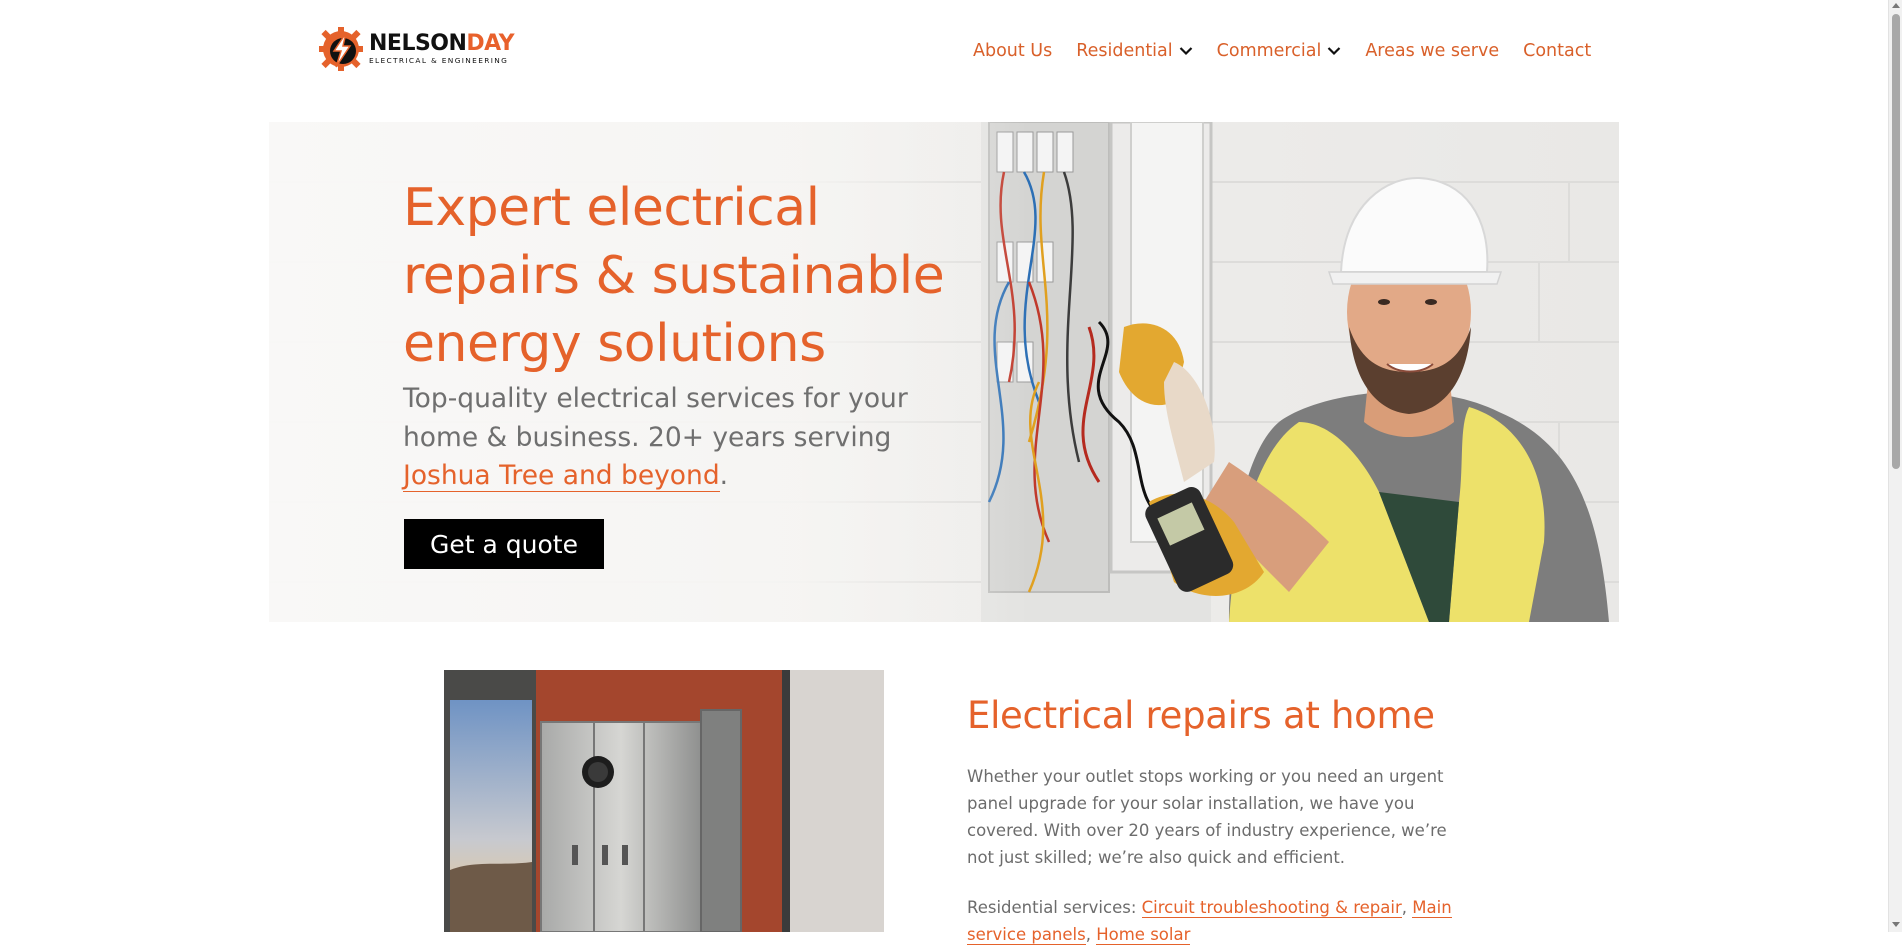 This screenshot has width=1902, height=948. I want to click on scrollbar-thumb, so click(1896, 241).